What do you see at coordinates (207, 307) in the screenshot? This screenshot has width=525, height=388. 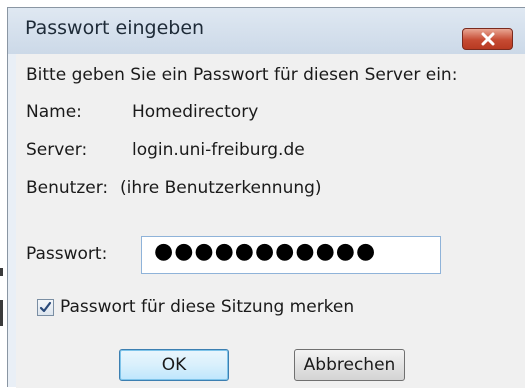 I see `remember-label: Passwort für diese Sitzung merken` at bounding box center [207, 307].